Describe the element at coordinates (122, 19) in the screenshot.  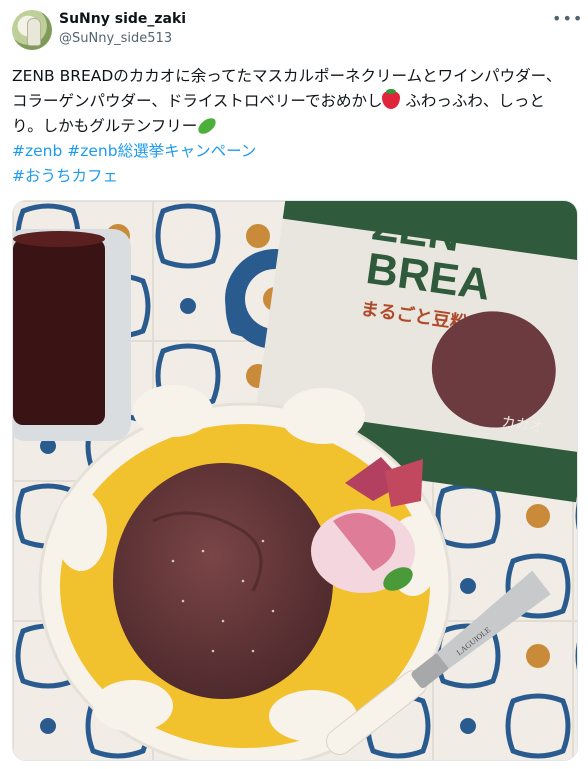
I see `display-name: SuNny side_zaki` at that location.